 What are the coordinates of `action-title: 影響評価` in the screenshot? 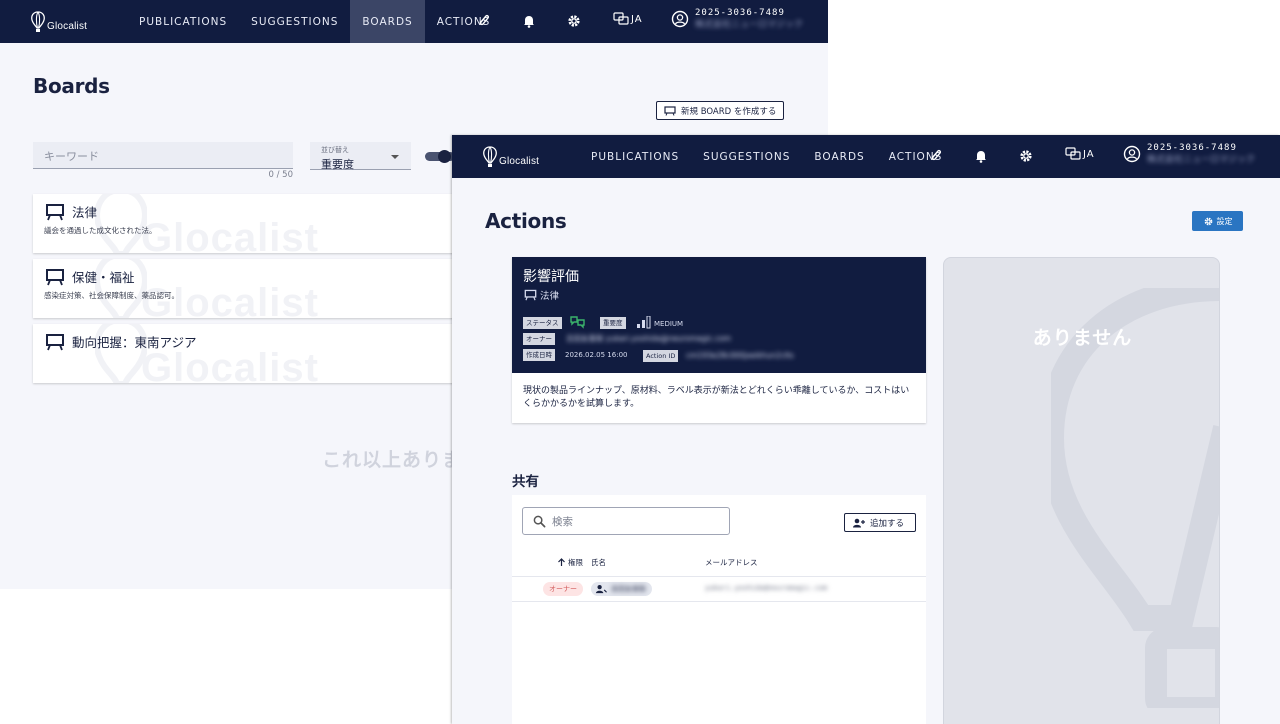 It's located at (551, 277).